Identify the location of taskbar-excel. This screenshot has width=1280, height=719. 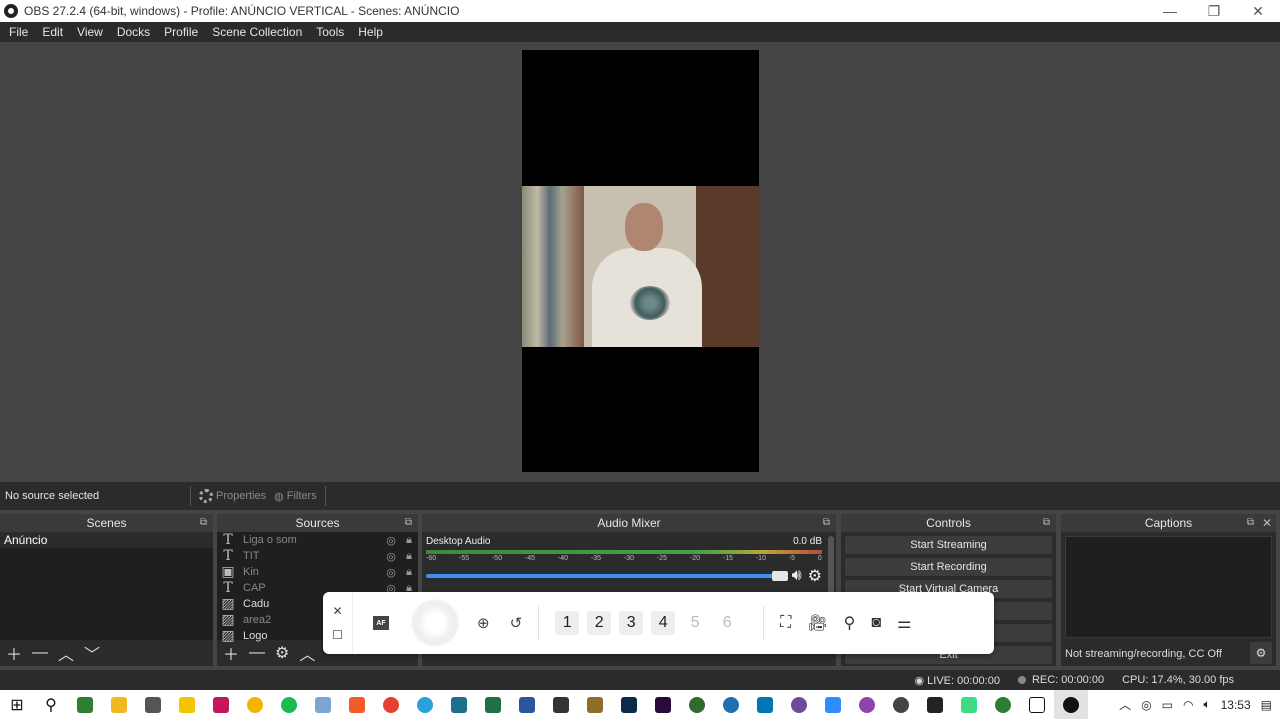
(493, 704).